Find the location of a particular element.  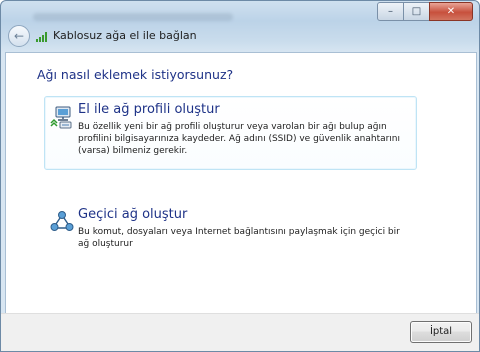

title-bar-background-text is located at coordinates (133, 17).